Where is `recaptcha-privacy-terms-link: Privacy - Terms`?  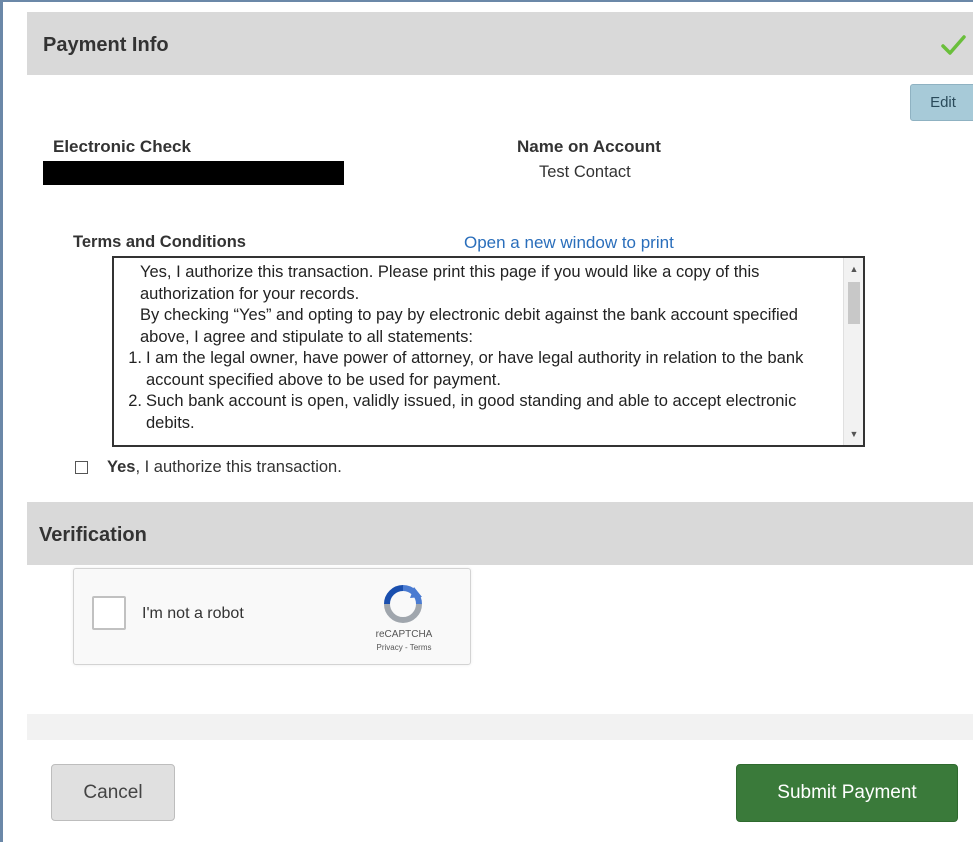
recaptcha-privacy-terms-link: Privacy - Terms is located at coordinates (404, 647).